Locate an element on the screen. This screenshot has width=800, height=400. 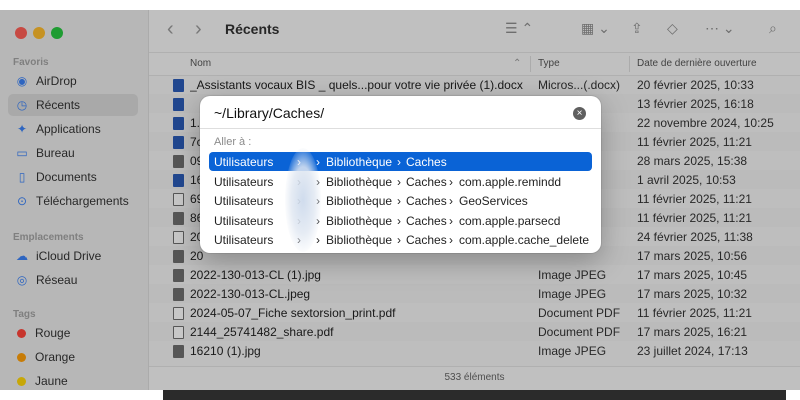
suggestion-segment-folder: com.apple.parsecd is located at coordinates (510, 220).